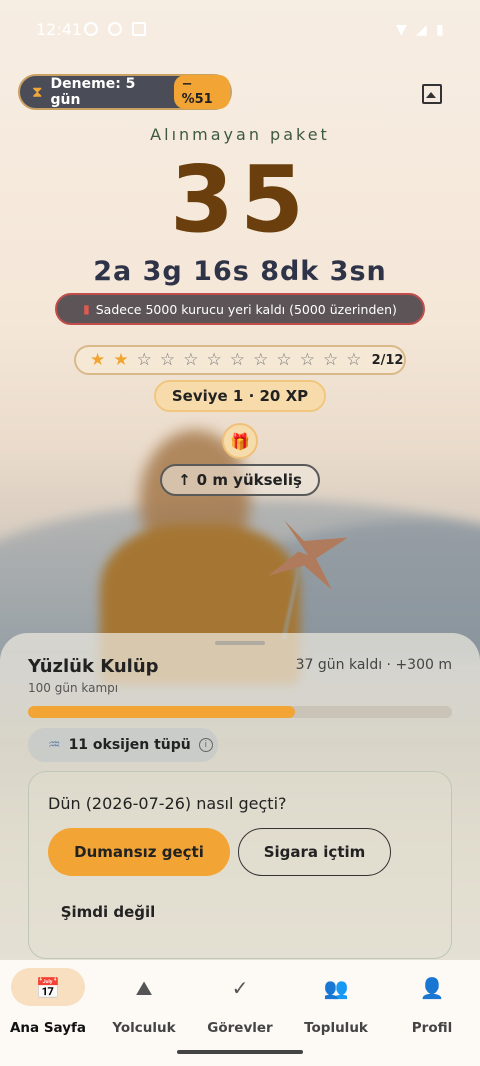 Image resolution: width=480 pixels, height=1066 pixels. What do you see at coordinates (387, 360) in the screenshot?
I see `star-count: 2/12` at bounding box center [387, 360].